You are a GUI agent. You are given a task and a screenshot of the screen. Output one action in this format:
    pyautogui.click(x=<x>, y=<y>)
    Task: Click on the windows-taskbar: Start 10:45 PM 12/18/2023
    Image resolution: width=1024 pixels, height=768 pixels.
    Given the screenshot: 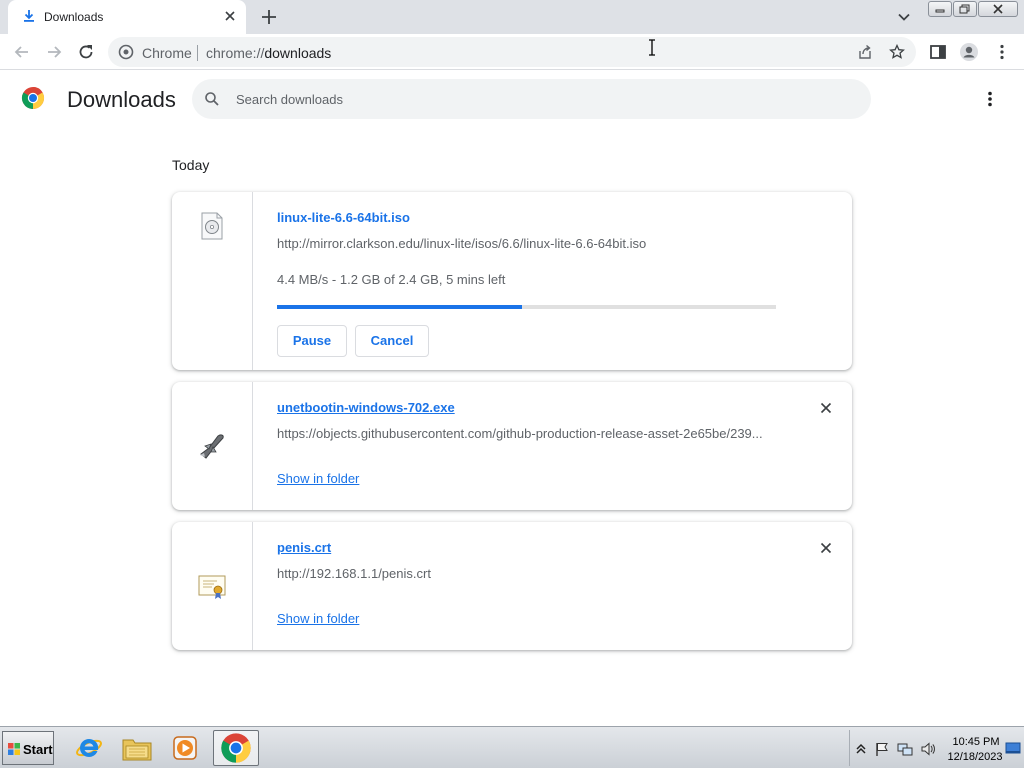 What is the action you would take?
    pyautogui.click(x=512, y=747)
    